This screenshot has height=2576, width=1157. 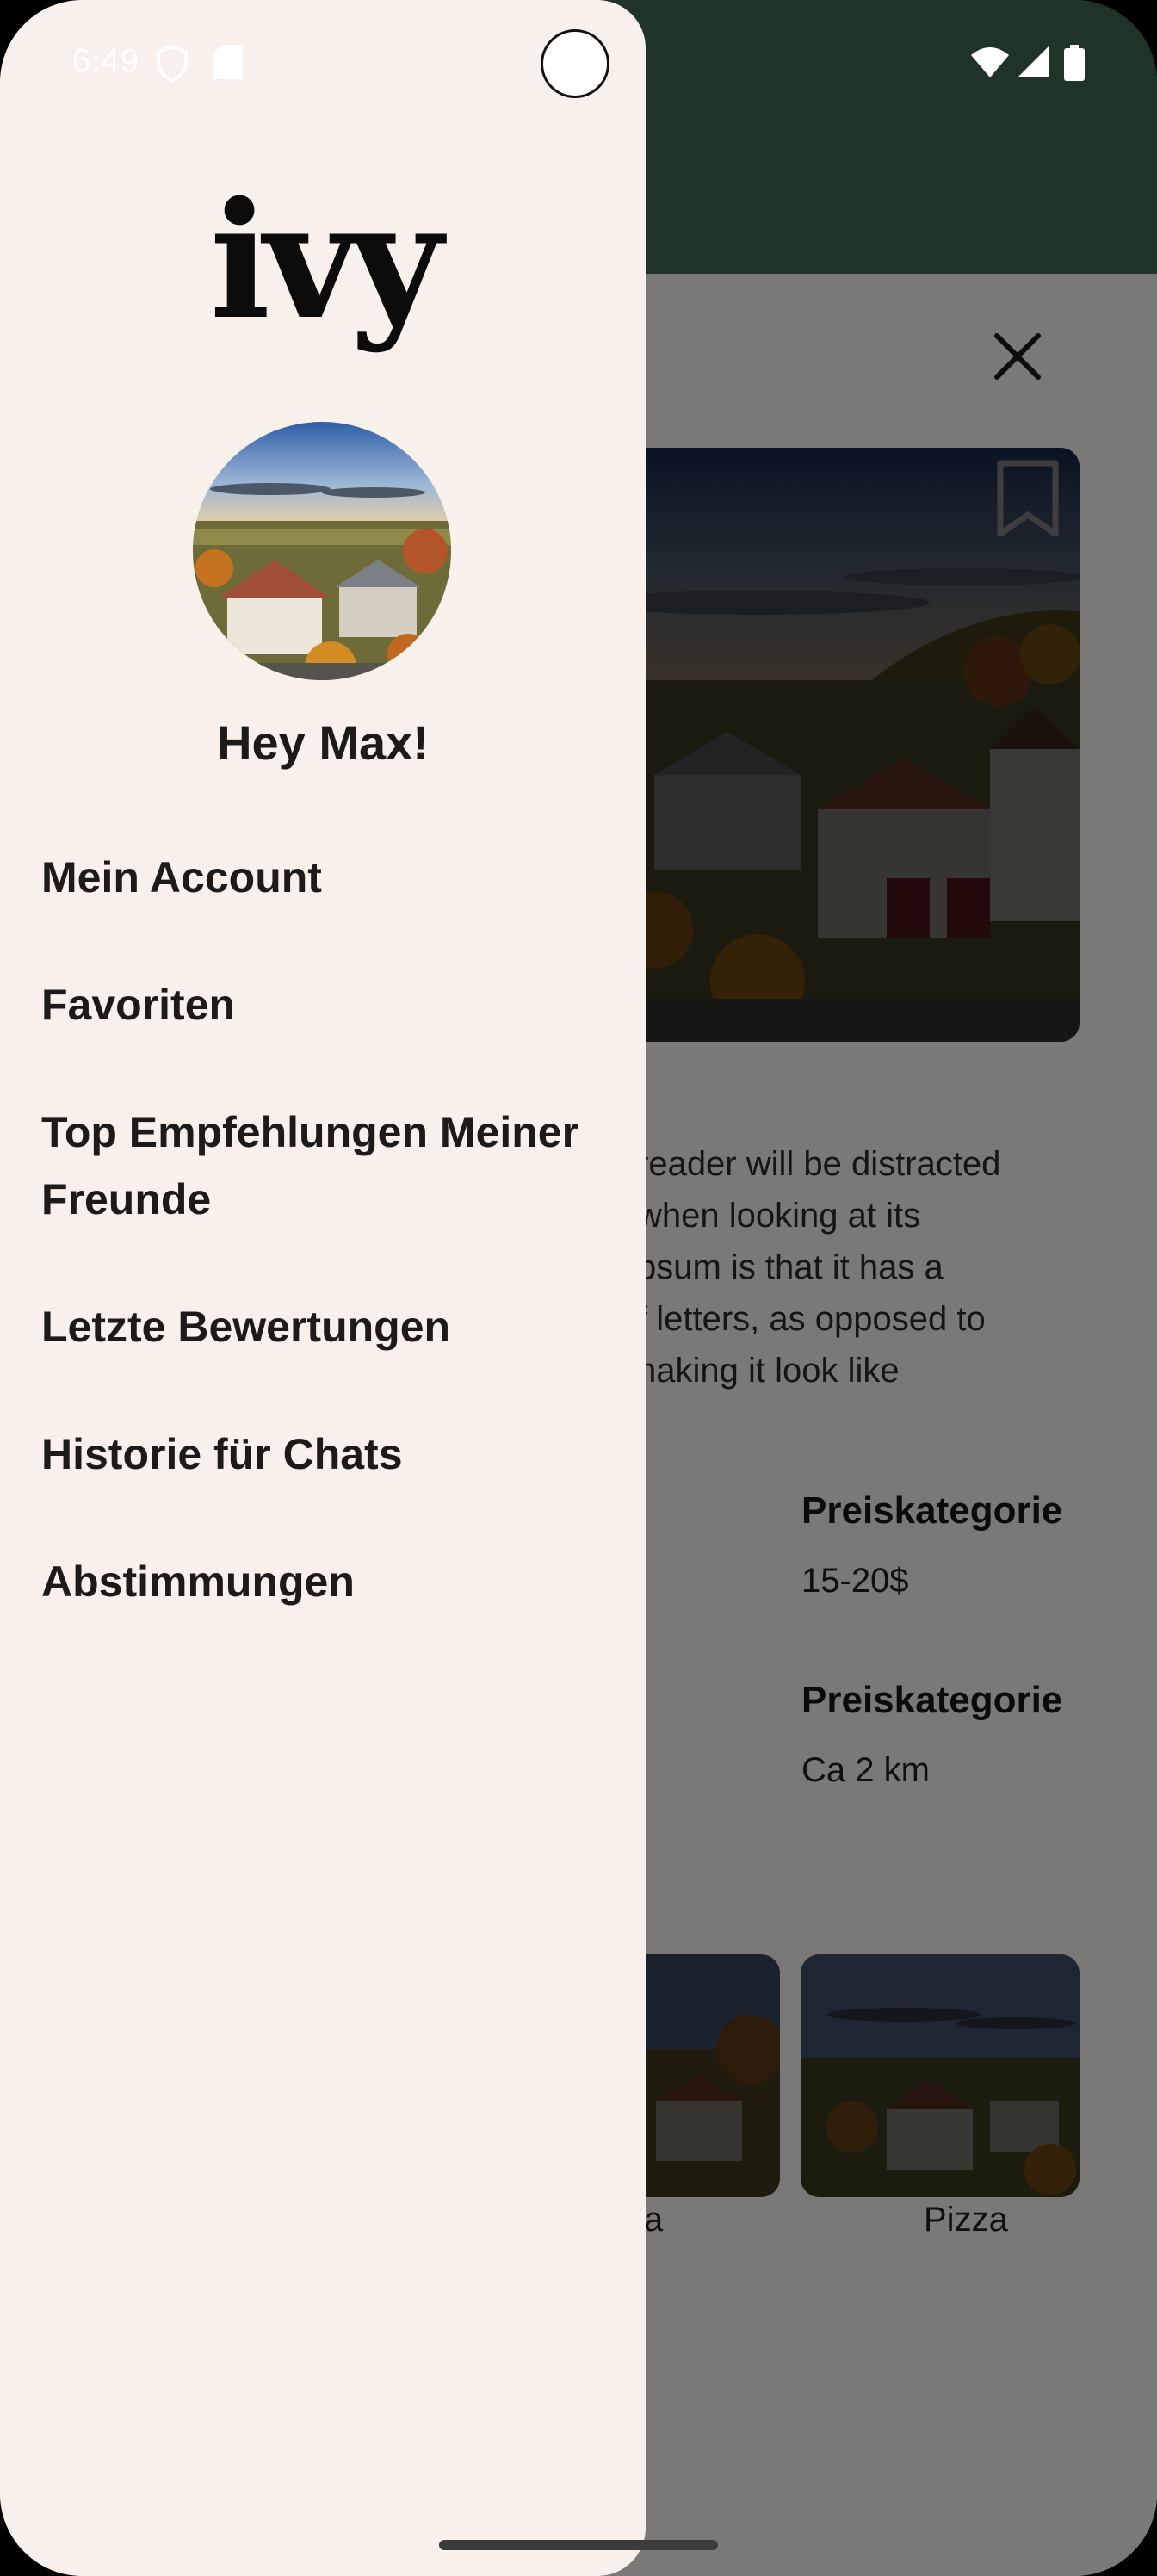 I want to click on sd-card-icon, so click(x=228, y=62).